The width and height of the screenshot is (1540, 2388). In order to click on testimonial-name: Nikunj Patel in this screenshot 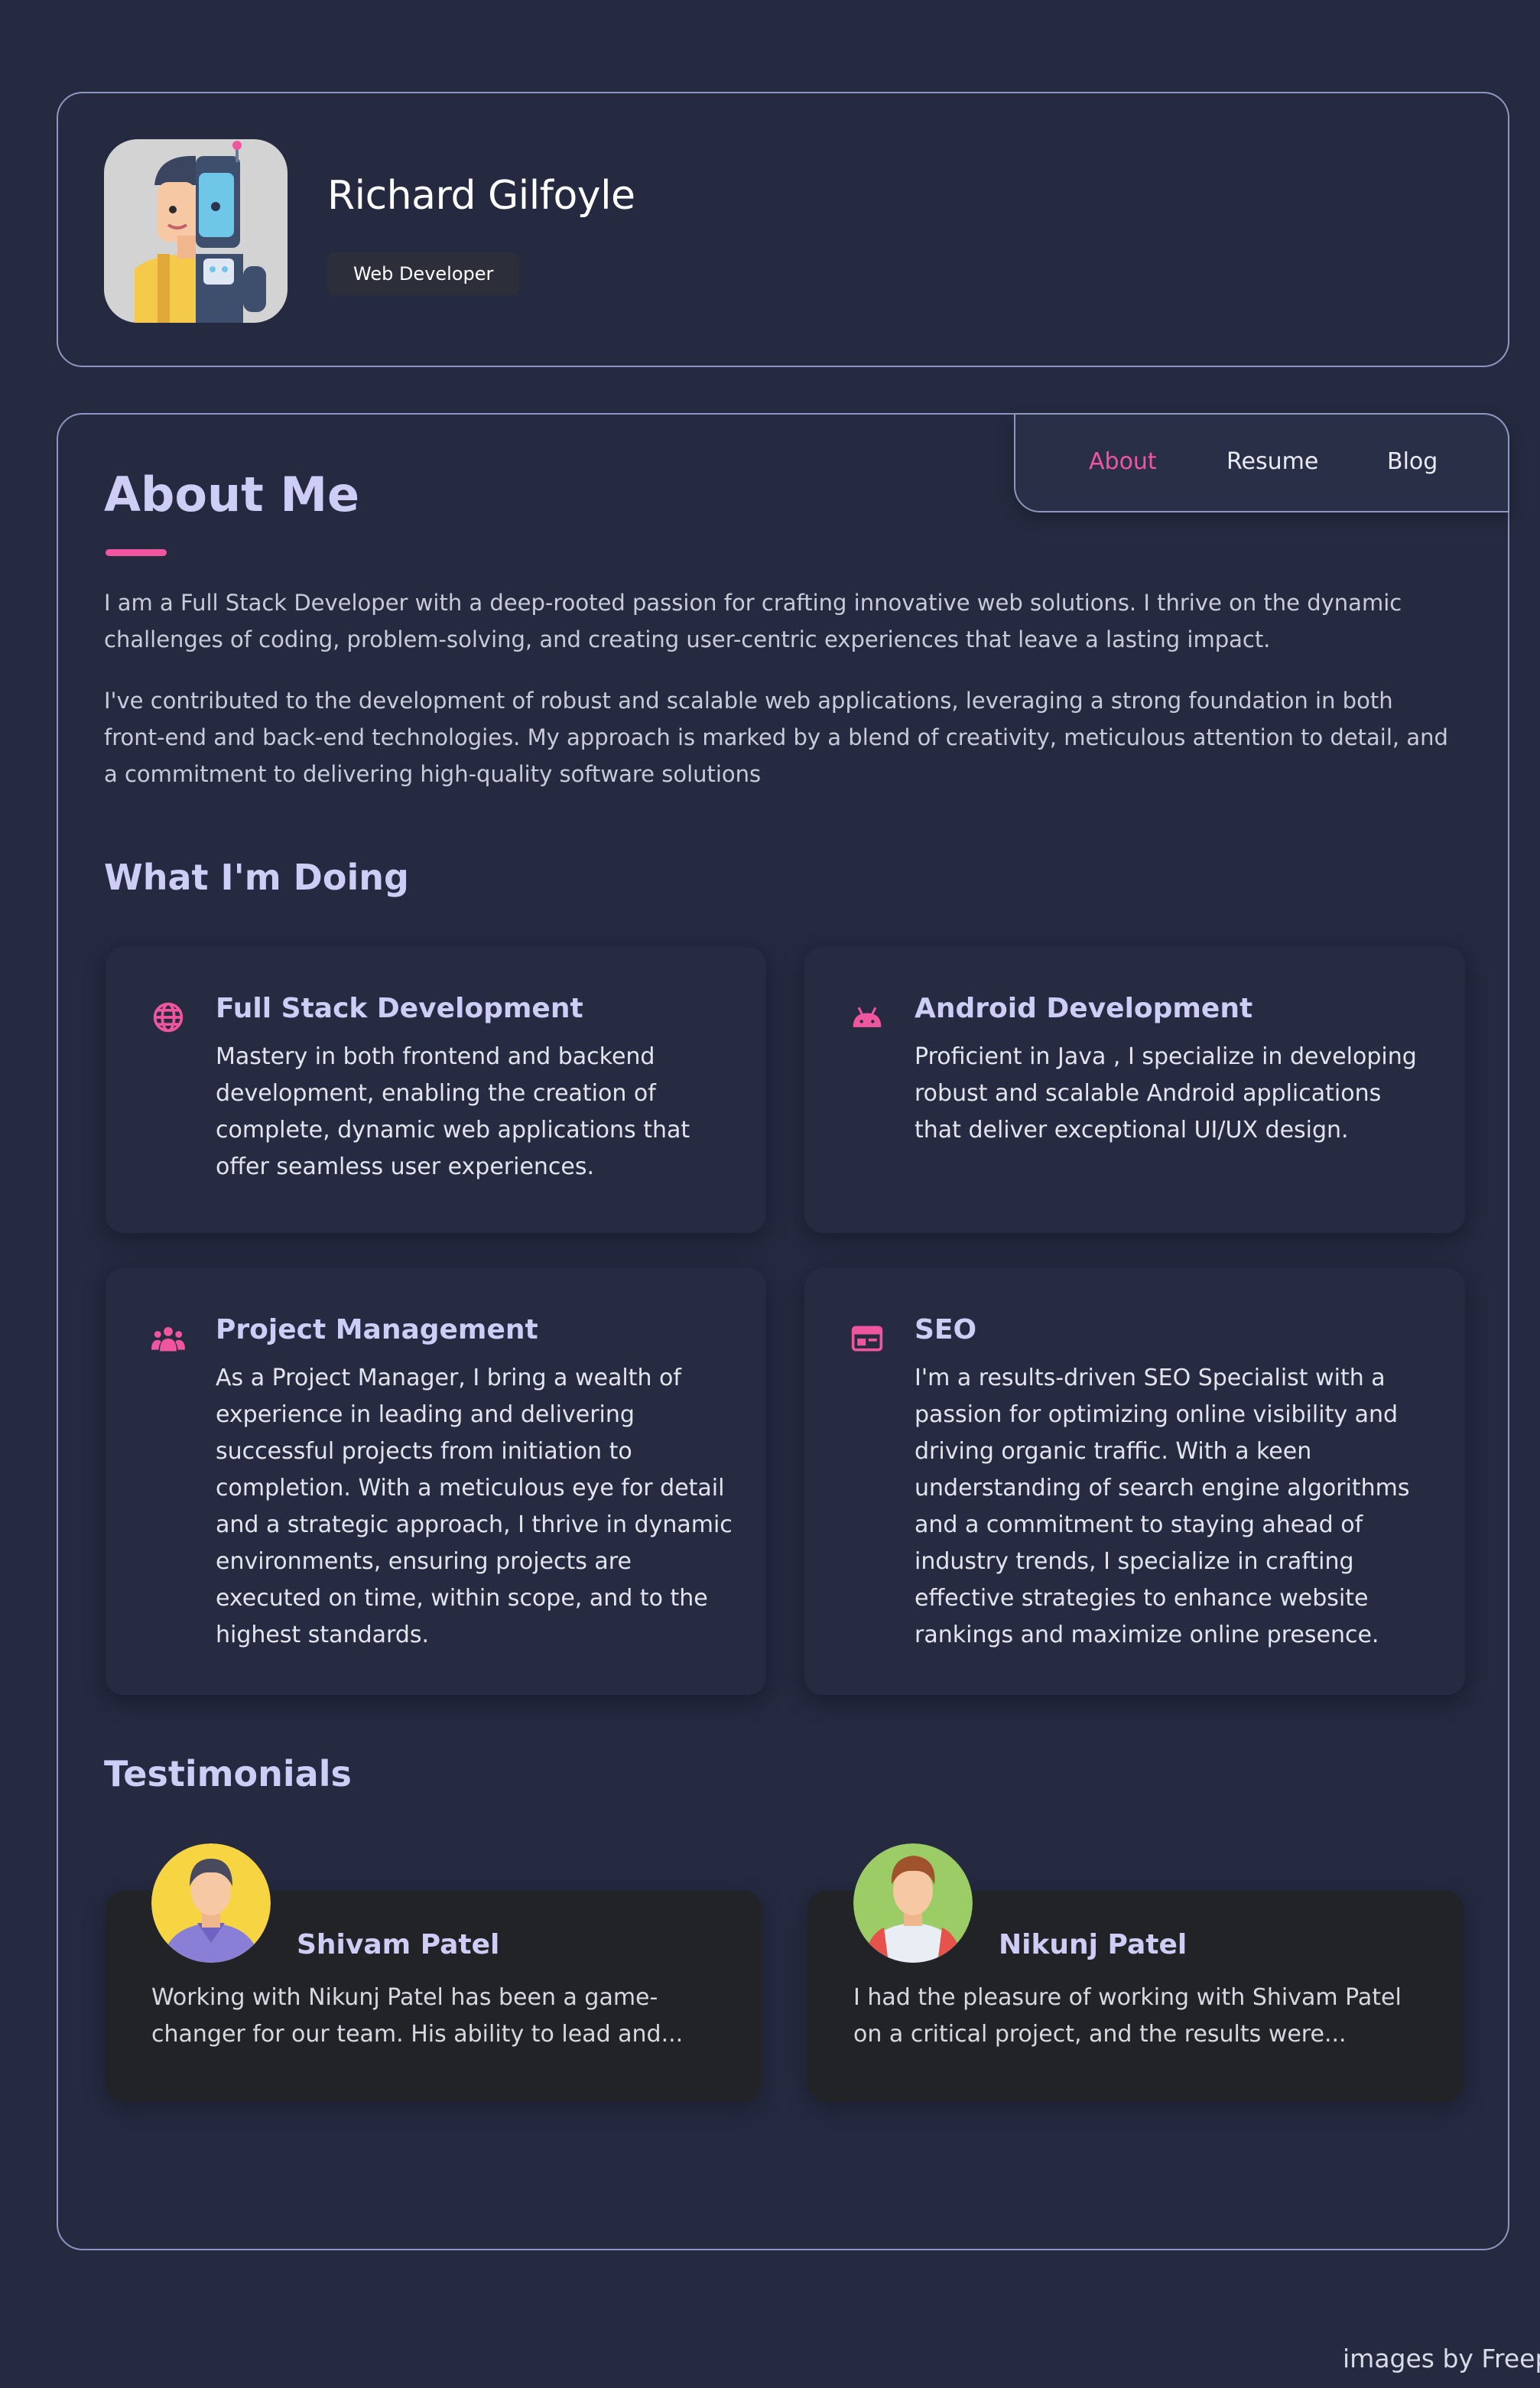, I will do `click(1093, 1945)`.